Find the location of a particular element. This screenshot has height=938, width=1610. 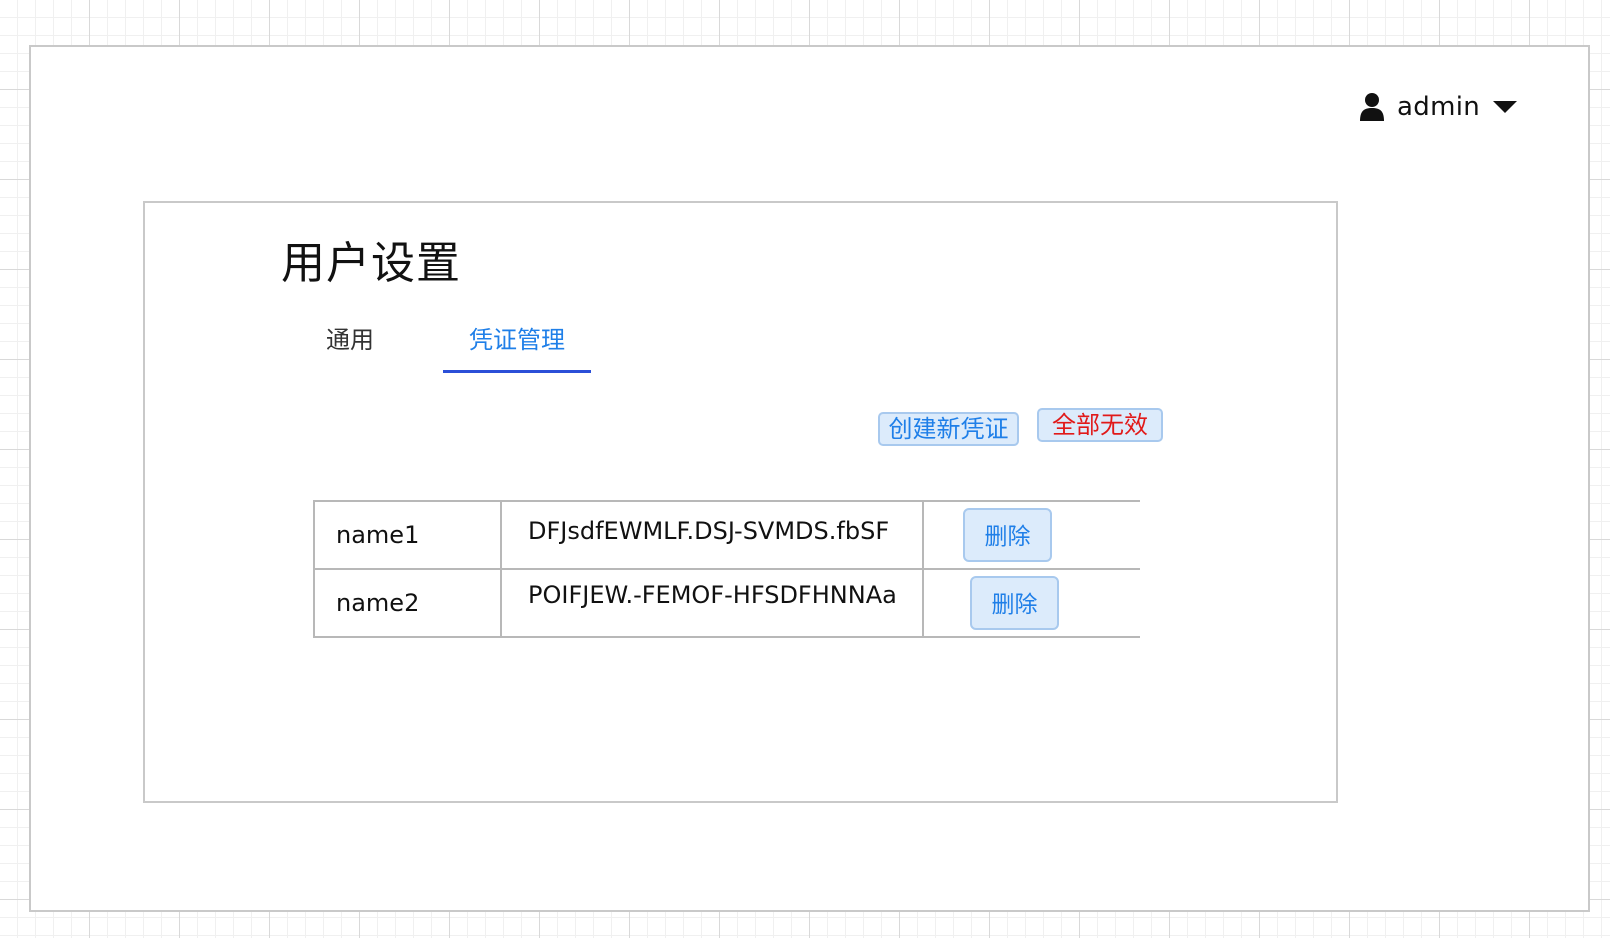

credential-token: POIFJEW.-FEMOF-HFSDFHNNAa is located at coordinates (712, 595).